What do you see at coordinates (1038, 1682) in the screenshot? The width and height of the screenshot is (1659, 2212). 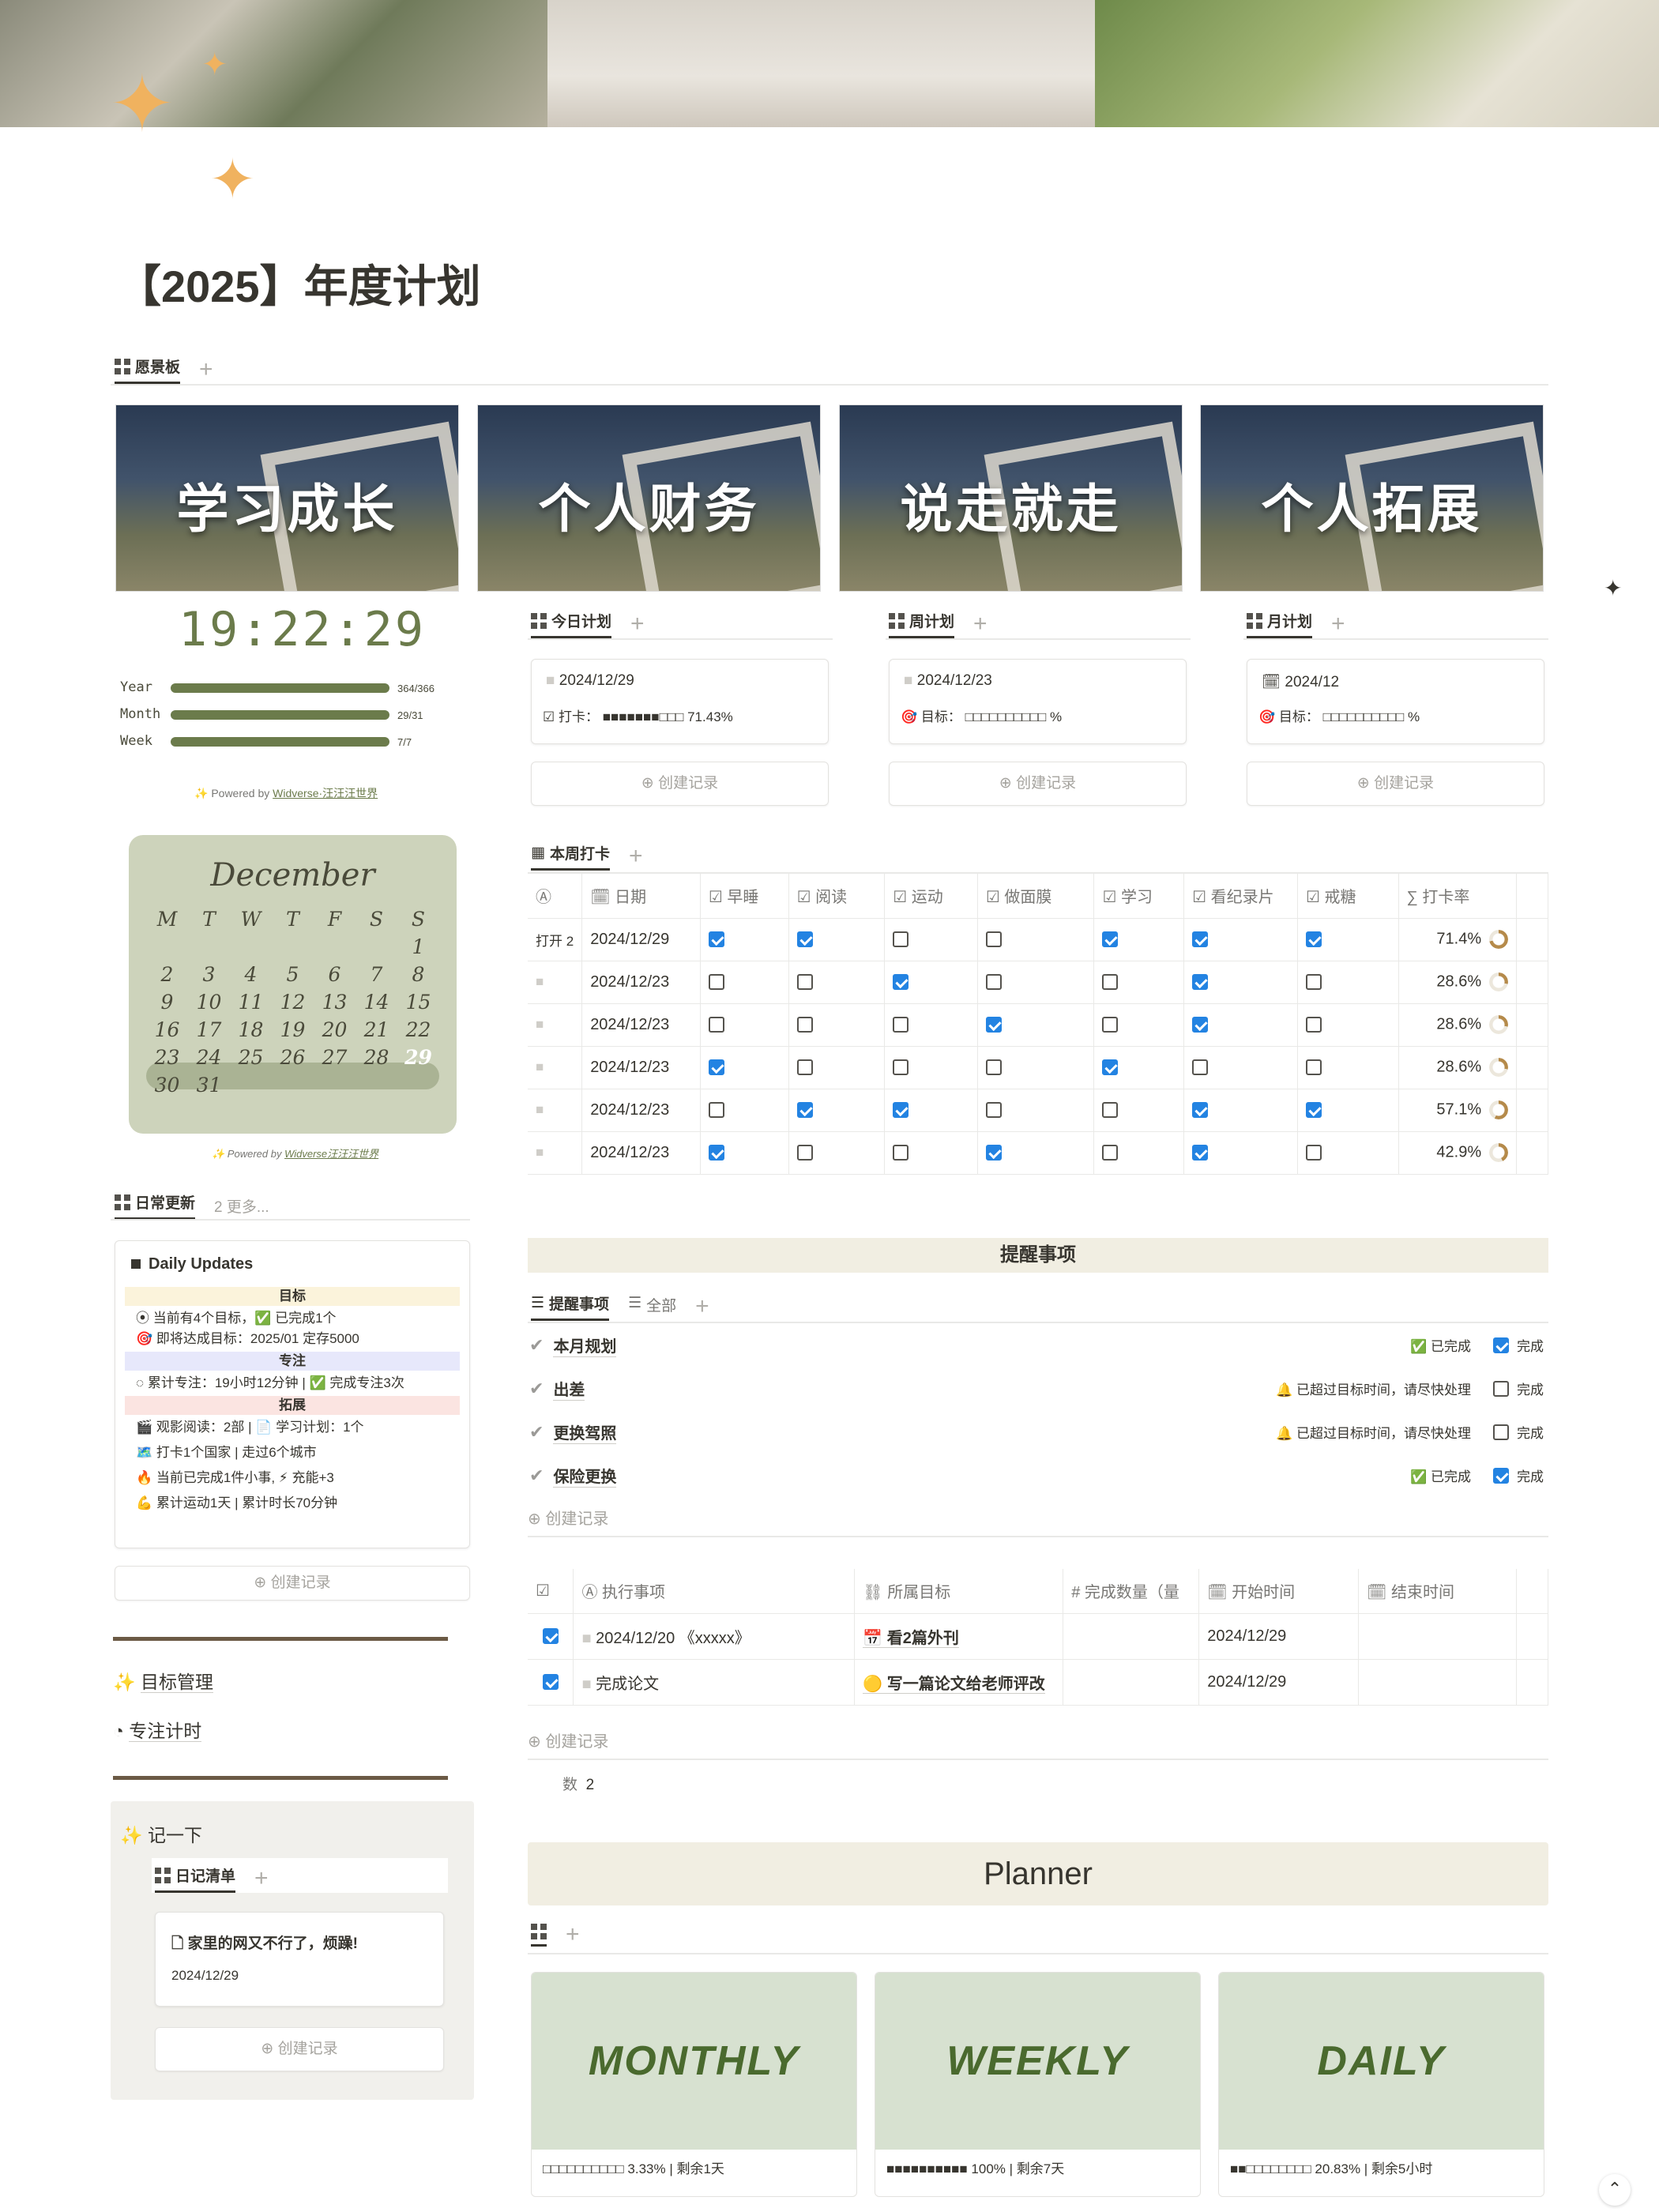 I see `table-row: ■ 完成论文 🟡 写一篇论文给老师评改 2024/12/29` at bounding box center [1038, 1682].